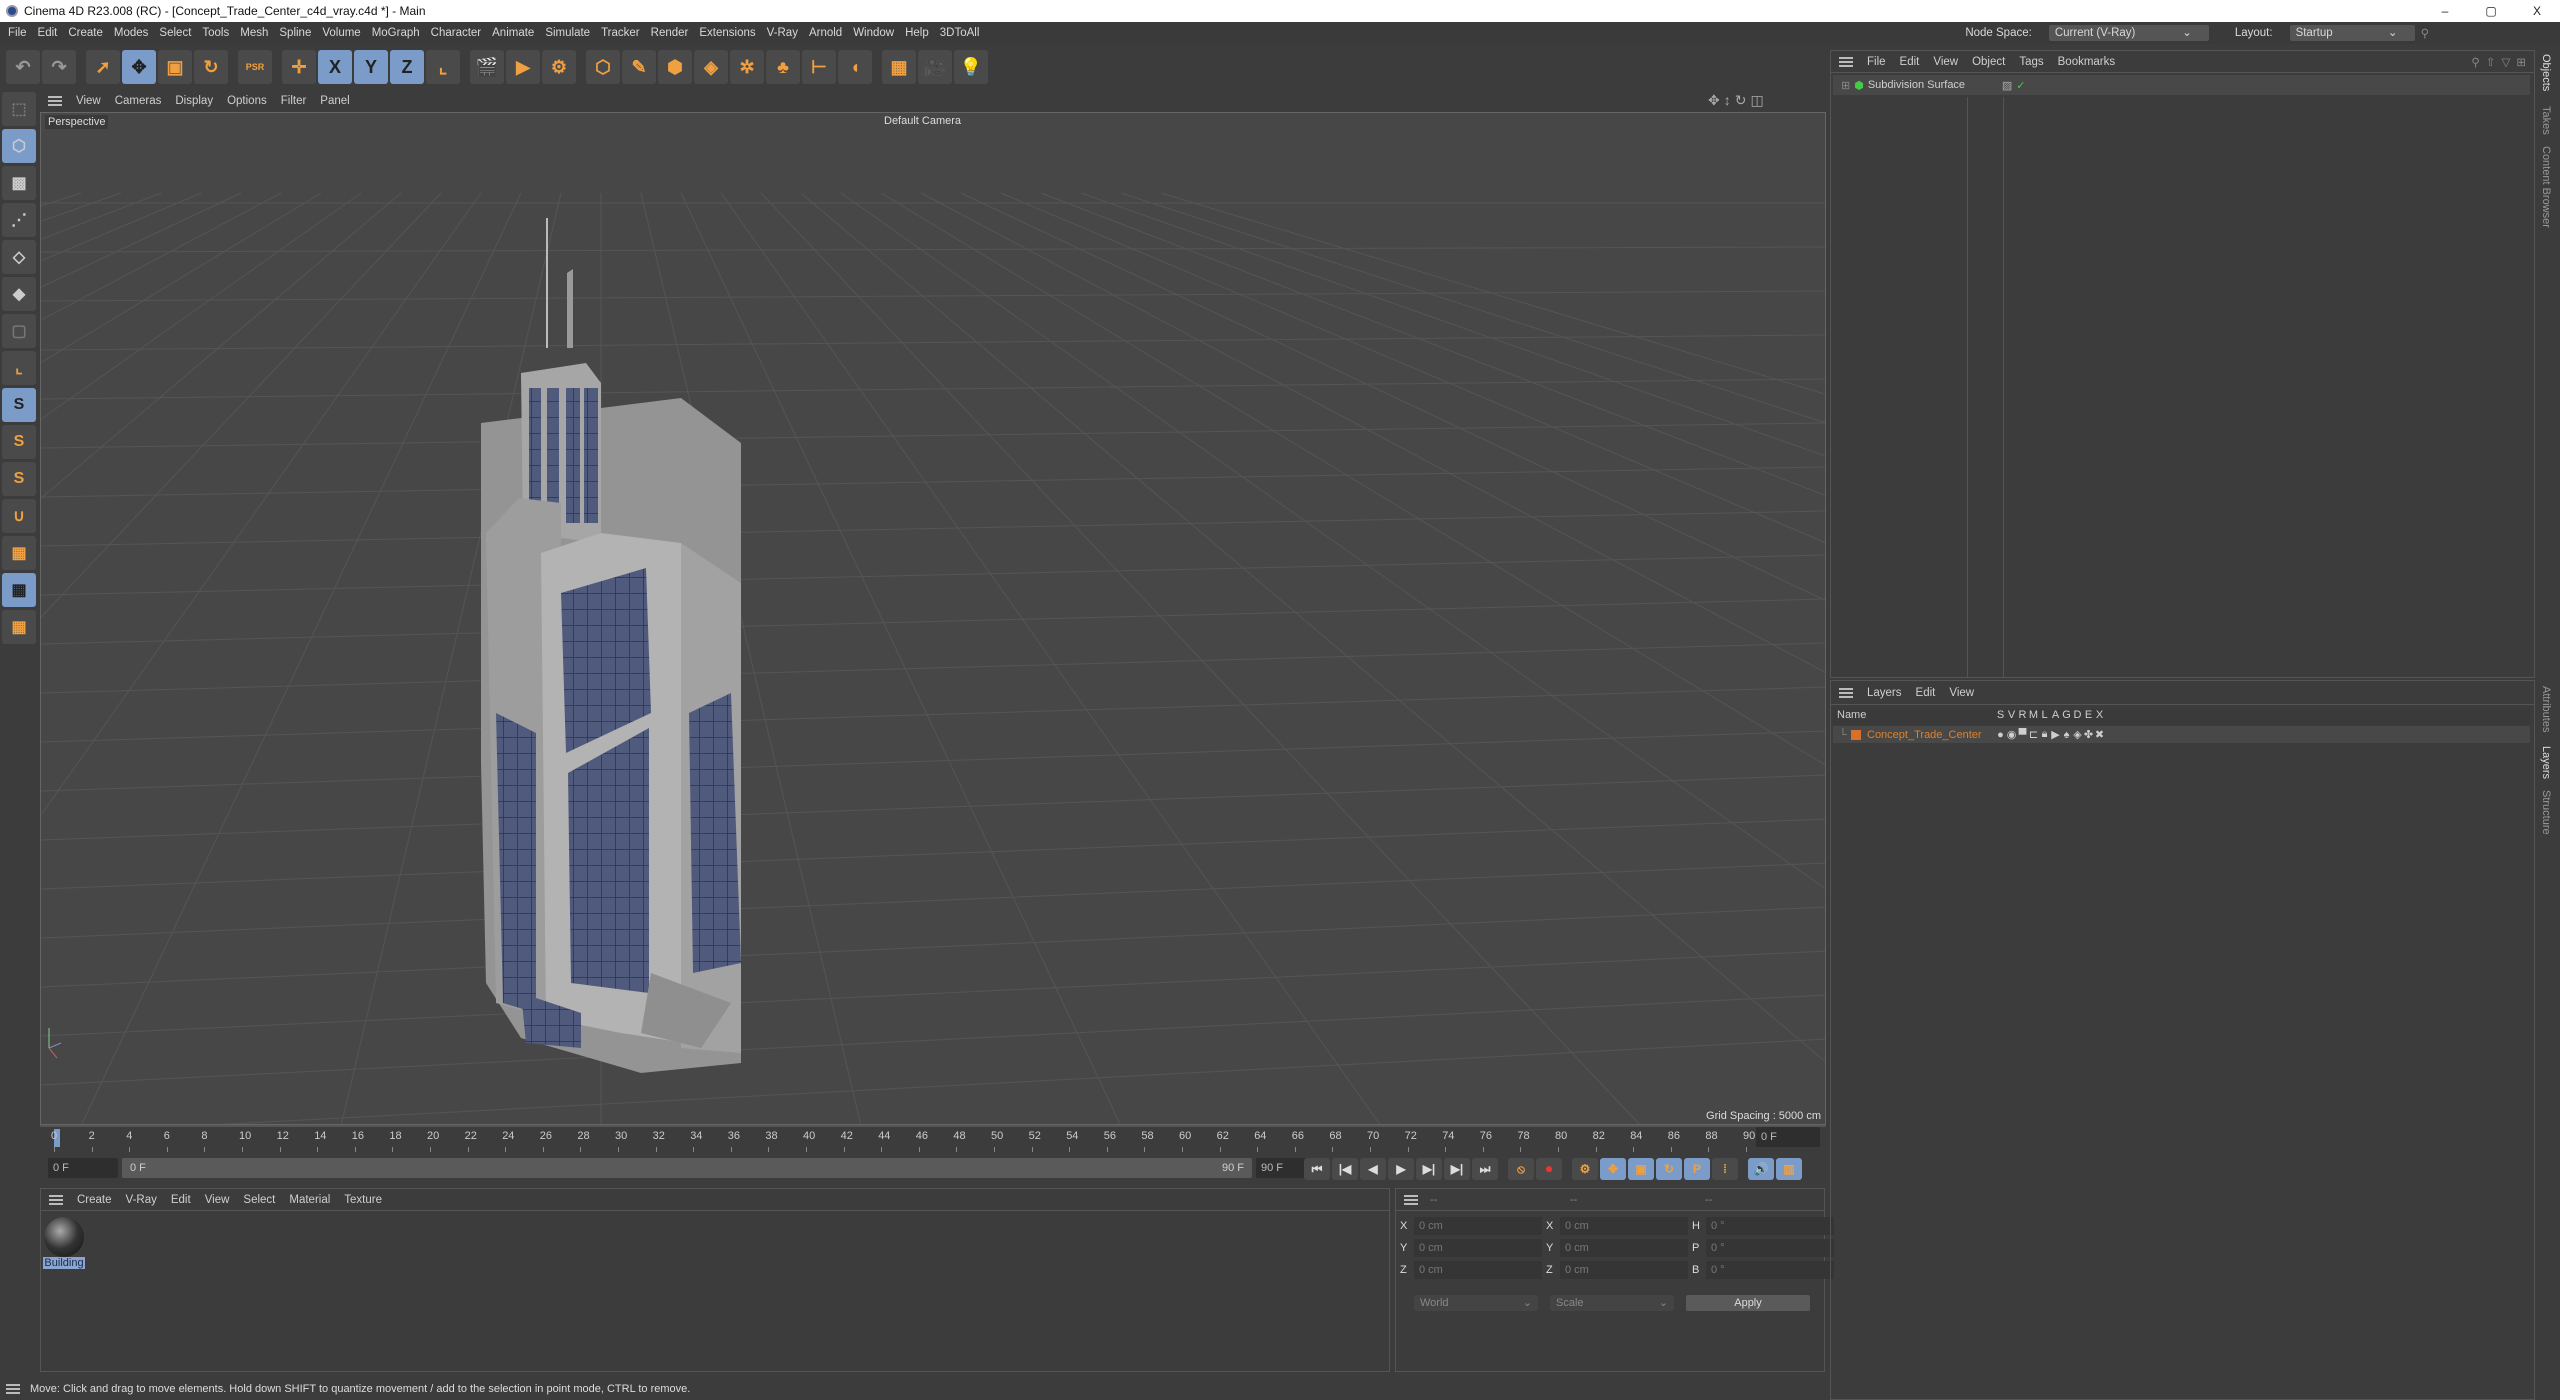  I want to click on render-icon: ▀, so click(2022, 735).